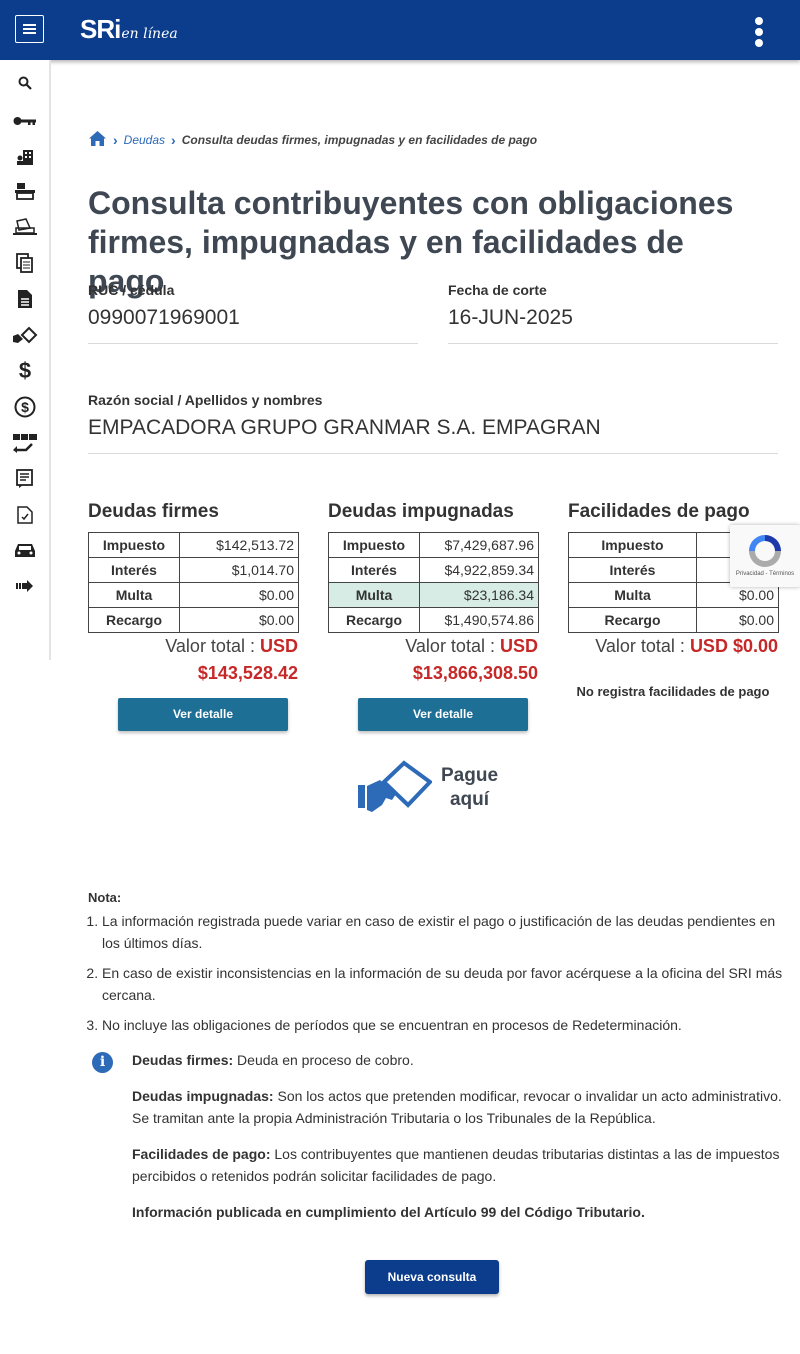  Describe the element at coordinates (115, 140) in the screenshot. I see `chevron-right-icon: ›` at that location.